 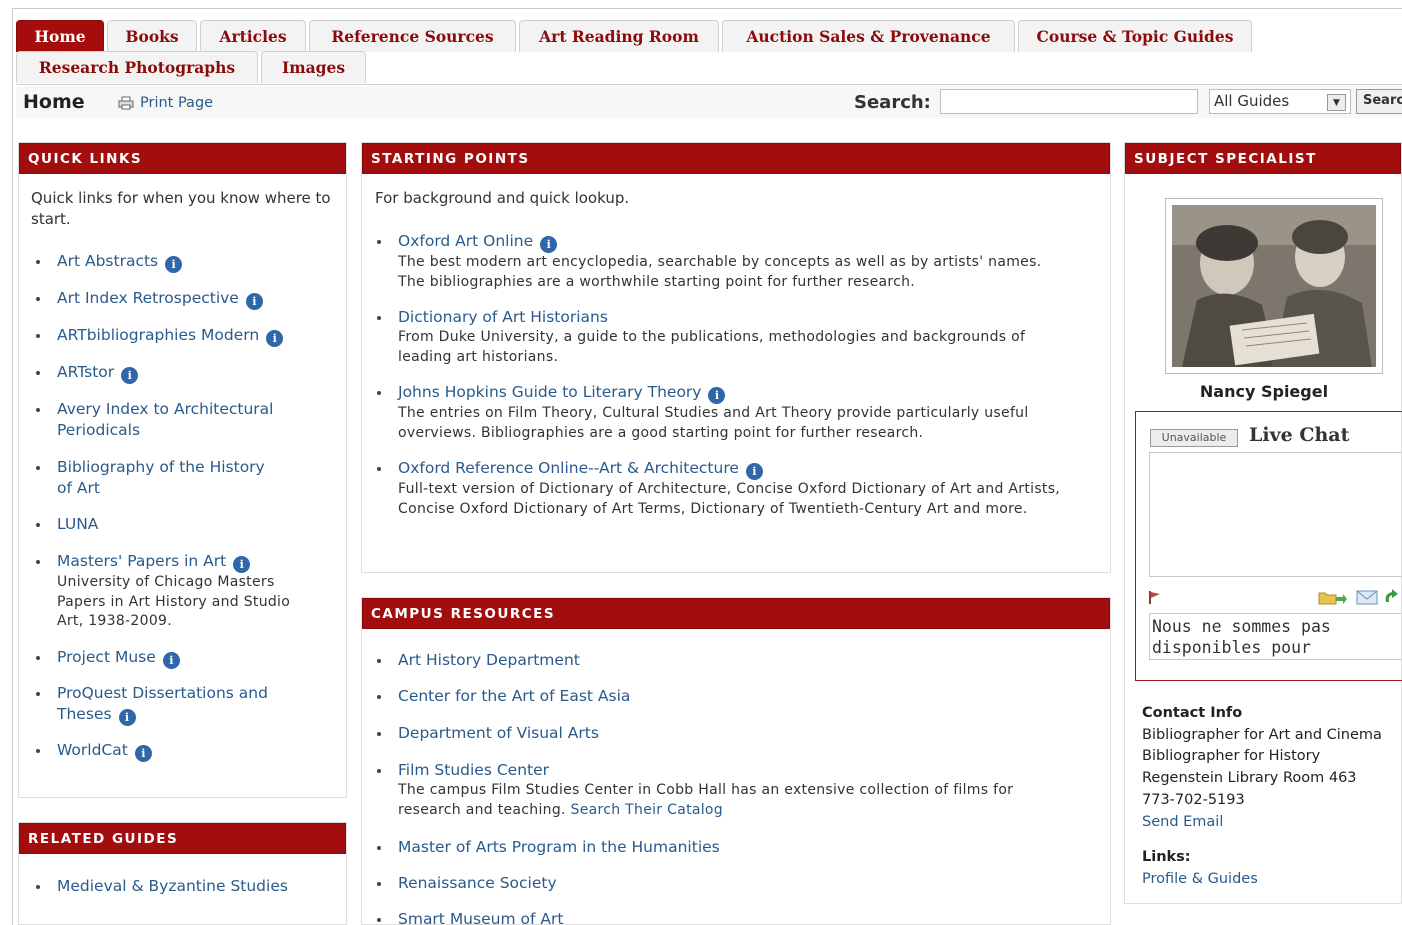 I want to click on refresh-icon, so click(x=1391, y=597).